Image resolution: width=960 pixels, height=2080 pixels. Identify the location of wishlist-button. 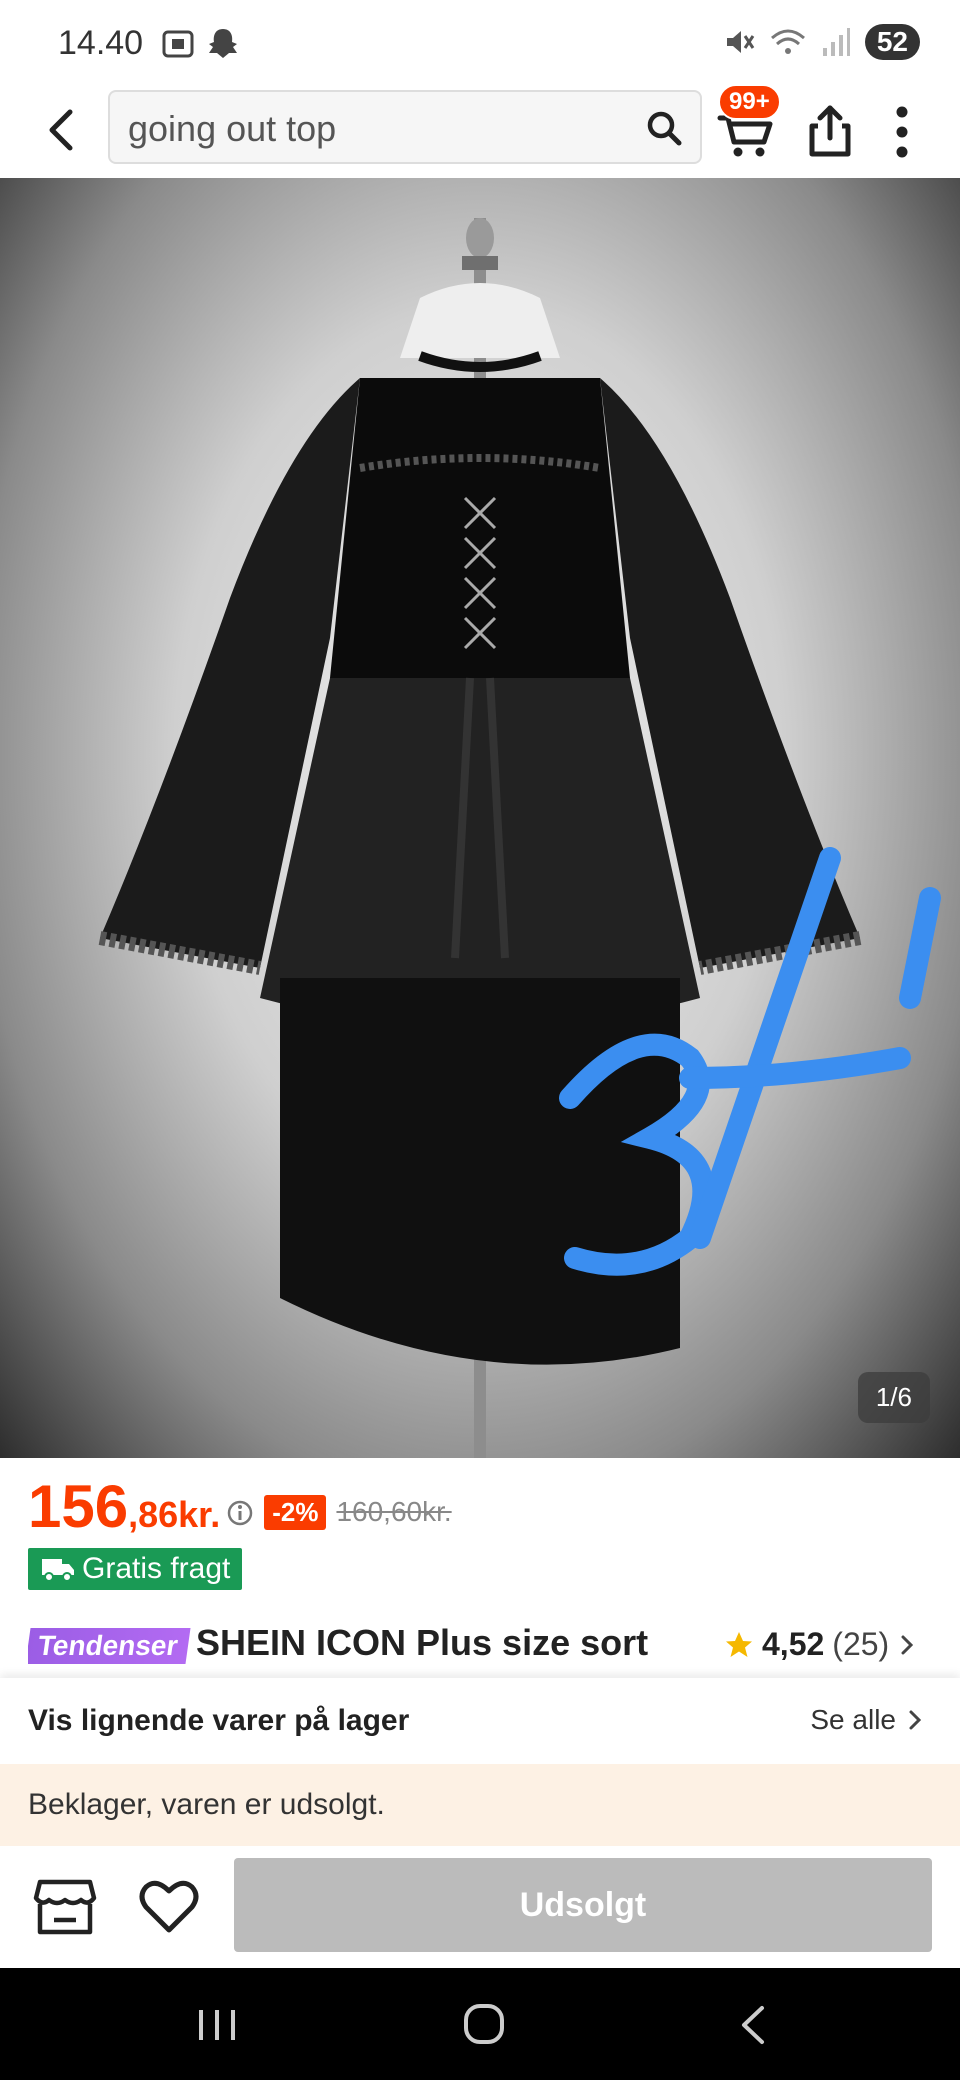
(169, 1907).